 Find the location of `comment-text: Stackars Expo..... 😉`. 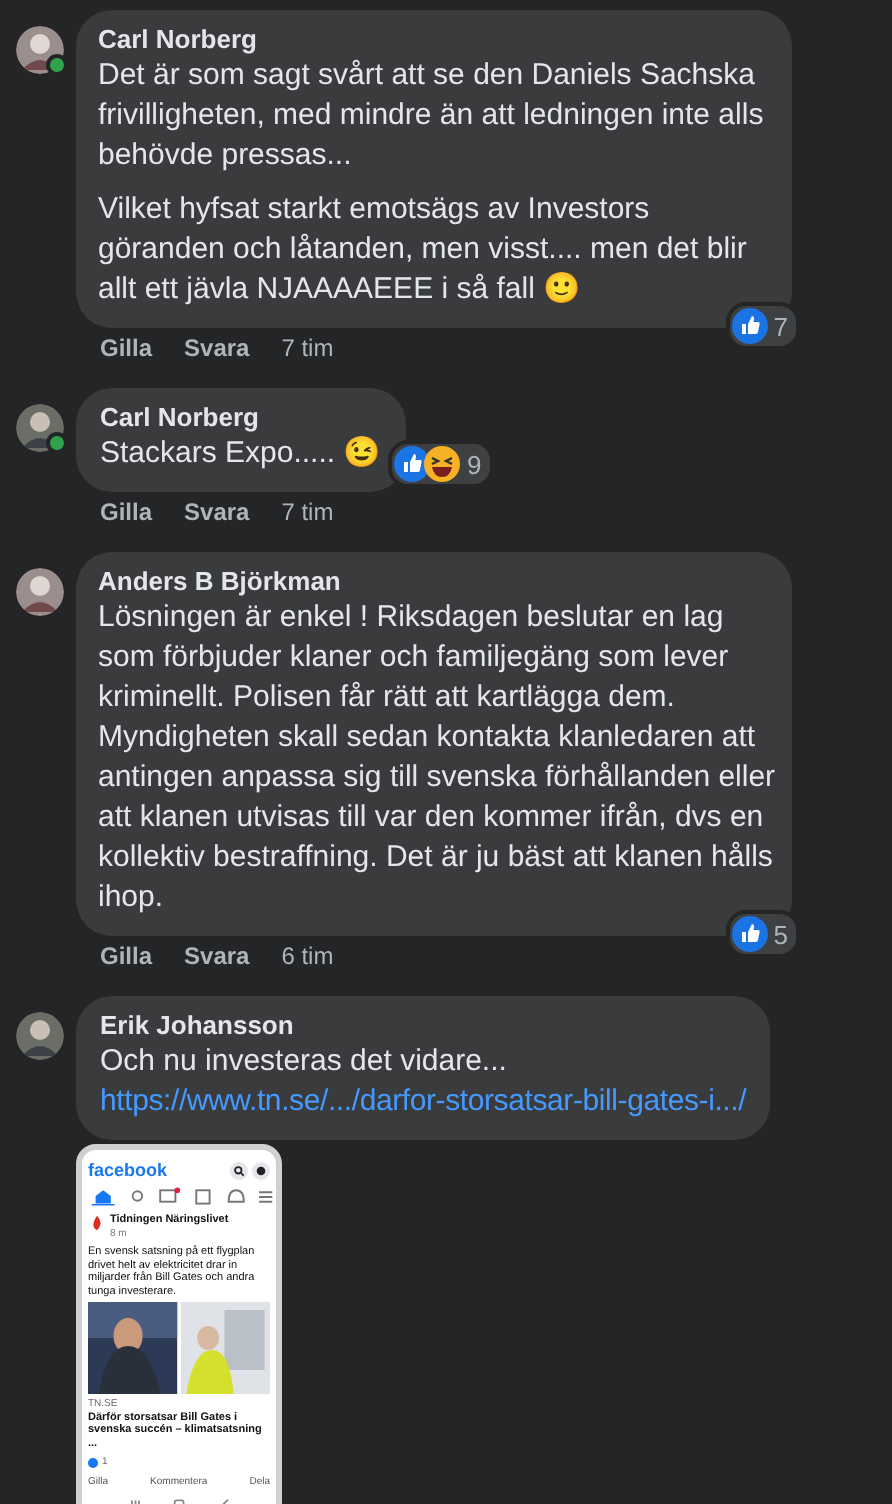

comment-text: Stackars Expo..... 😉 is located at coordinates (241, 454).